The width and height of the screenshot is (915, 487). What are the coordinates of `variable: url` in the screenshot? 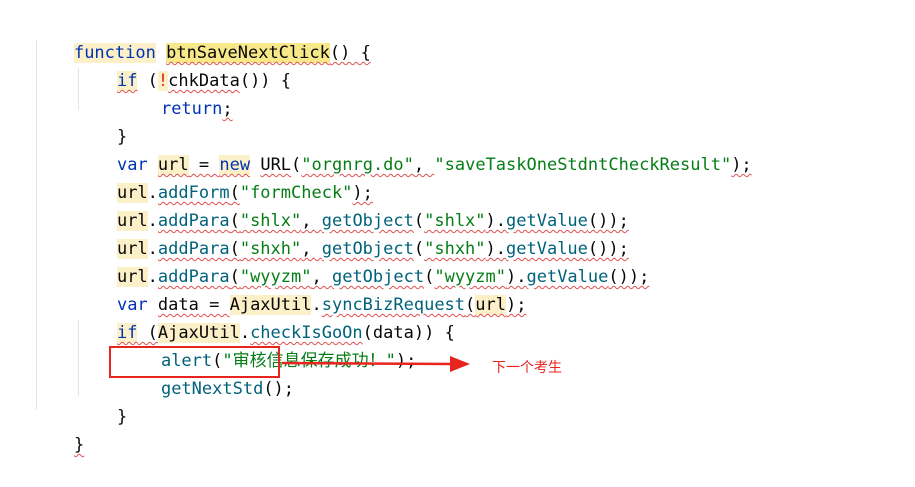 It's located at (490, 305).